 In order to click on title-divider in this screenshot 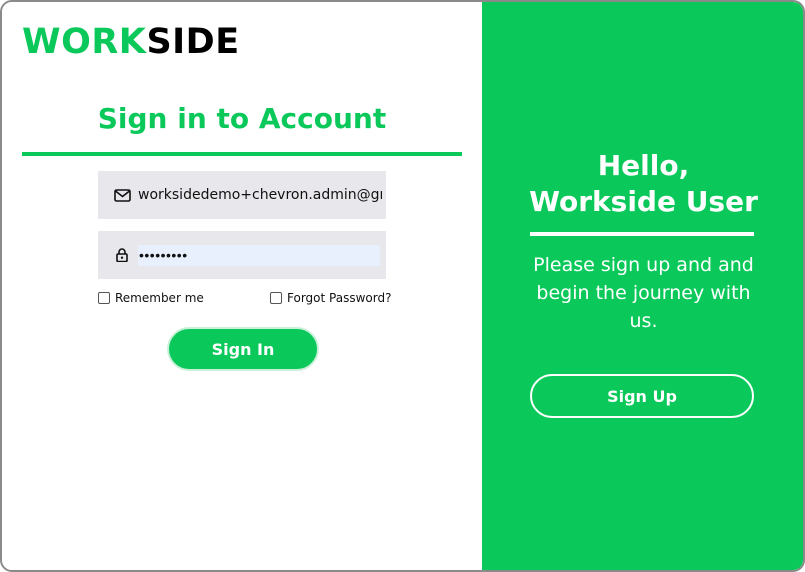, I will do `click(242, 154)`.